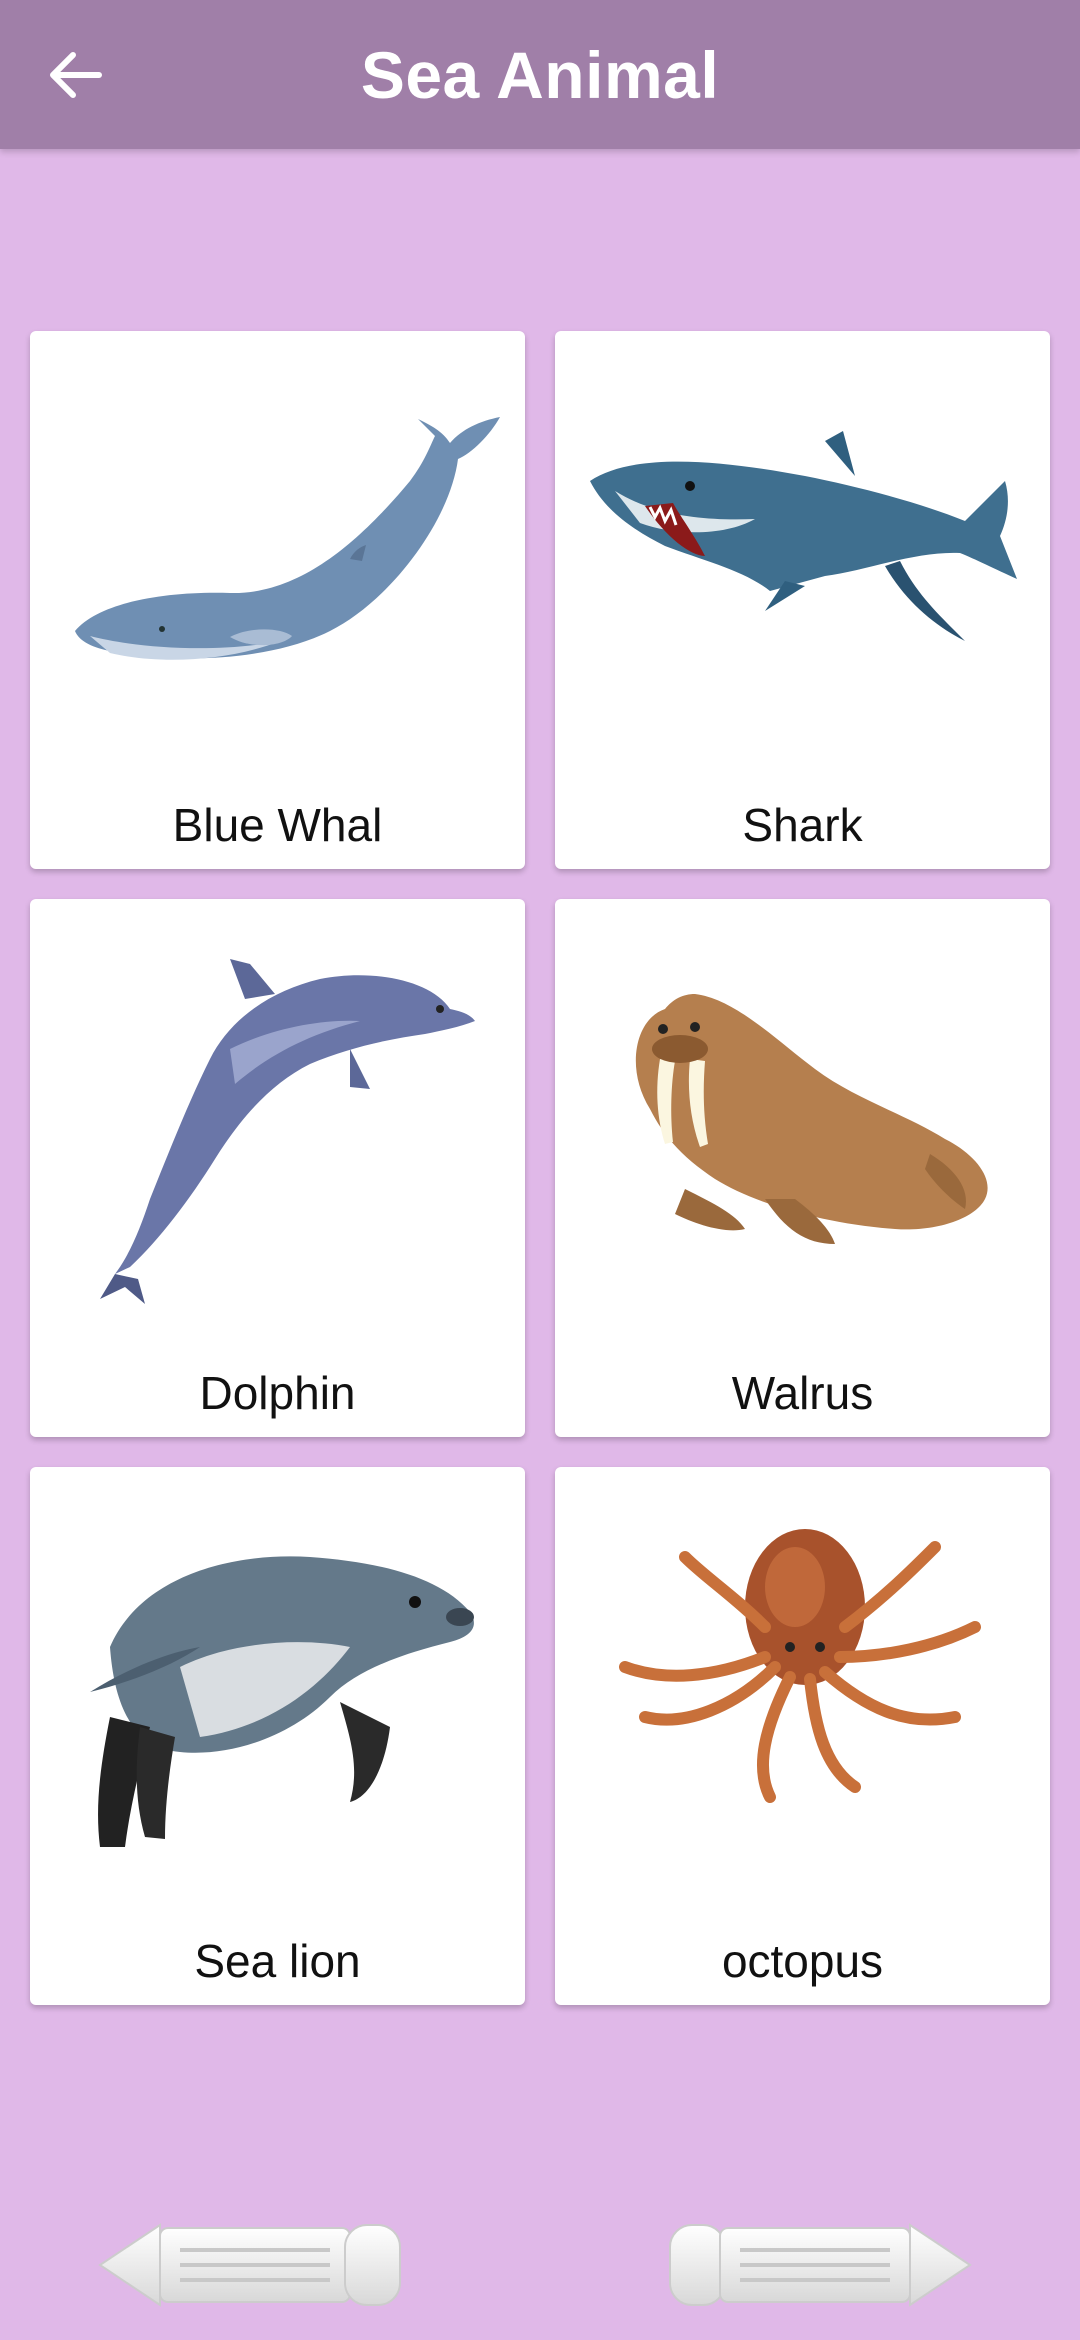  Describe the element at coordinates (282, 1701) in the screenshot. I see `sea-lion-image` at that location.